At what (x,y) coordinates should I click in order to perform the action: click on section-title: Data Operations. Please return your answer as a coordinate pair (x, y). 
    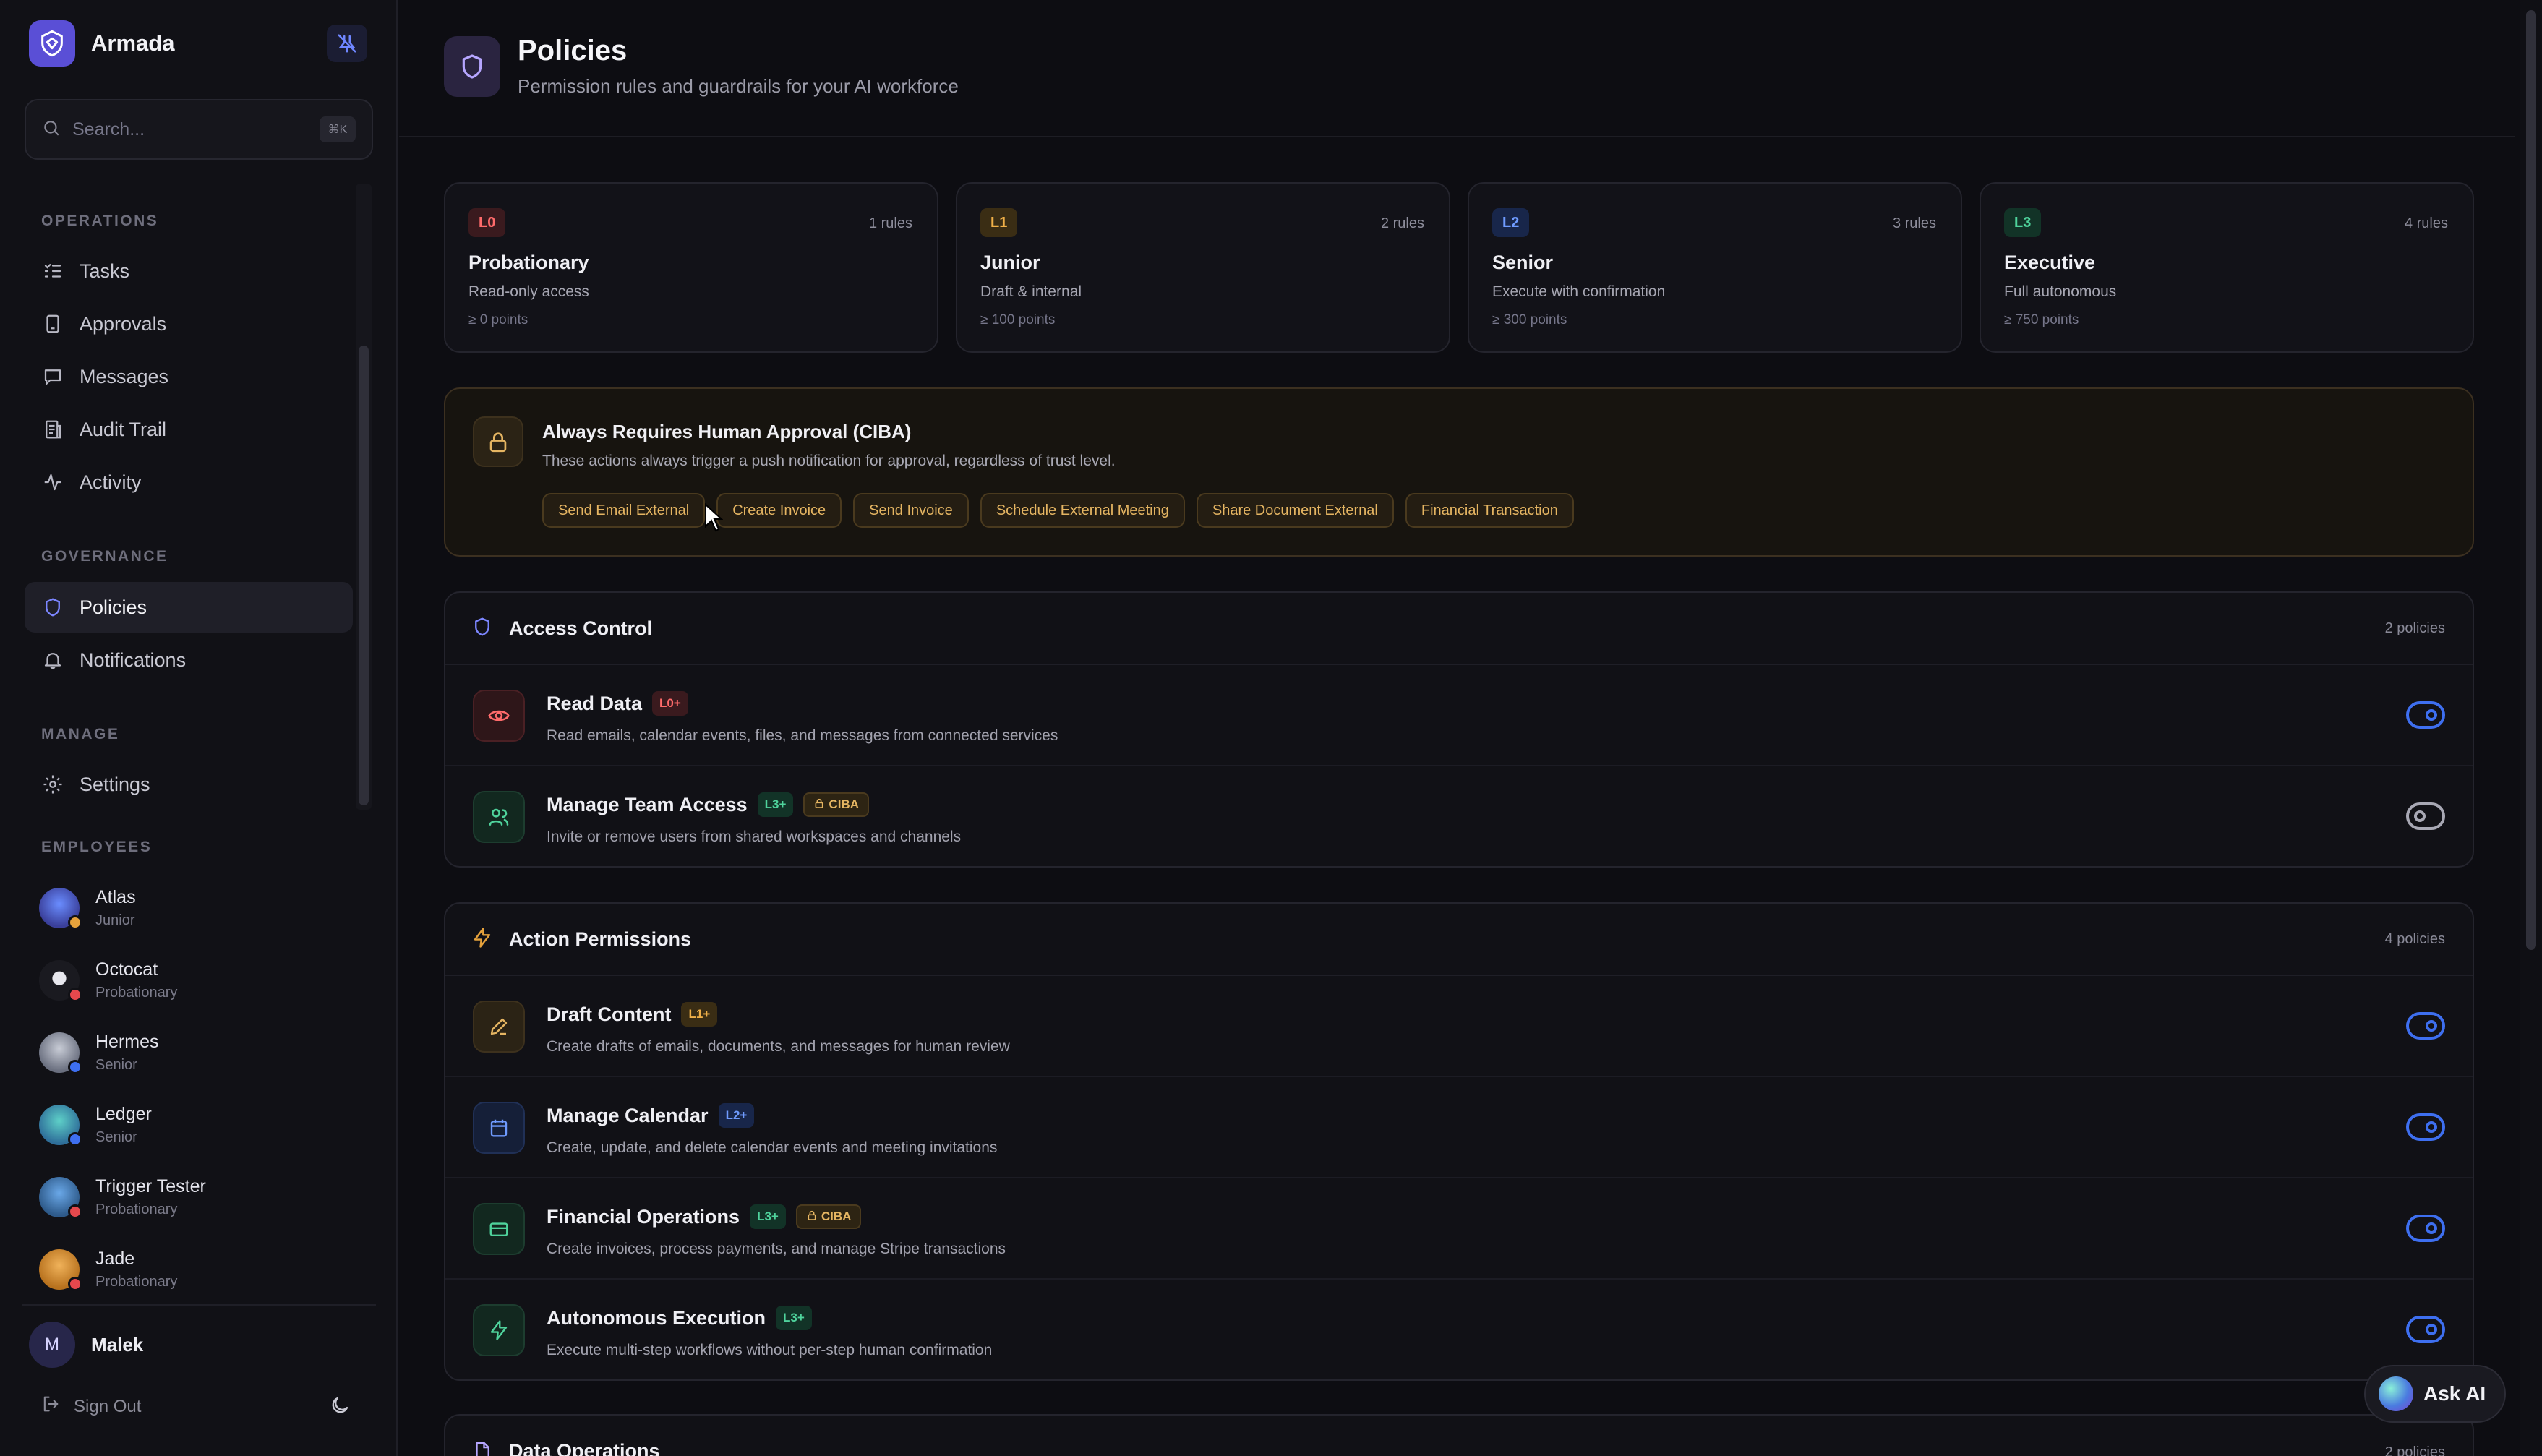
    Looking at the image, I should click on (584, 1448).